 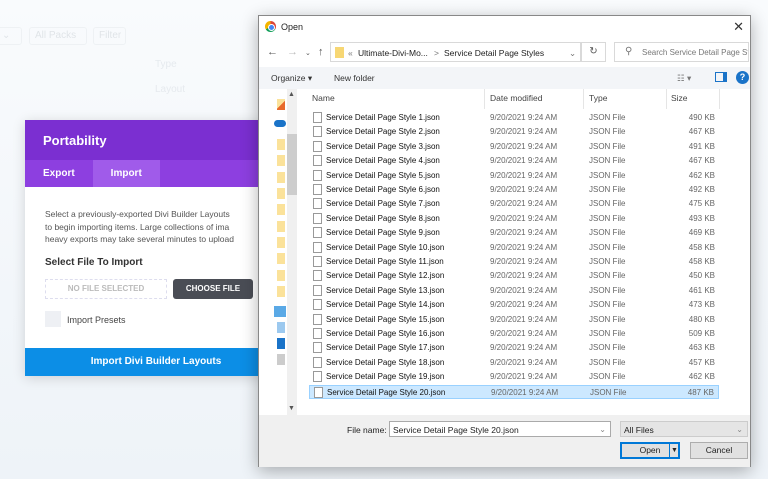 What do you see at coordinates (292, 52) in the screenshot?
I see `forward-icon: →` at bounding box center [292, 52].